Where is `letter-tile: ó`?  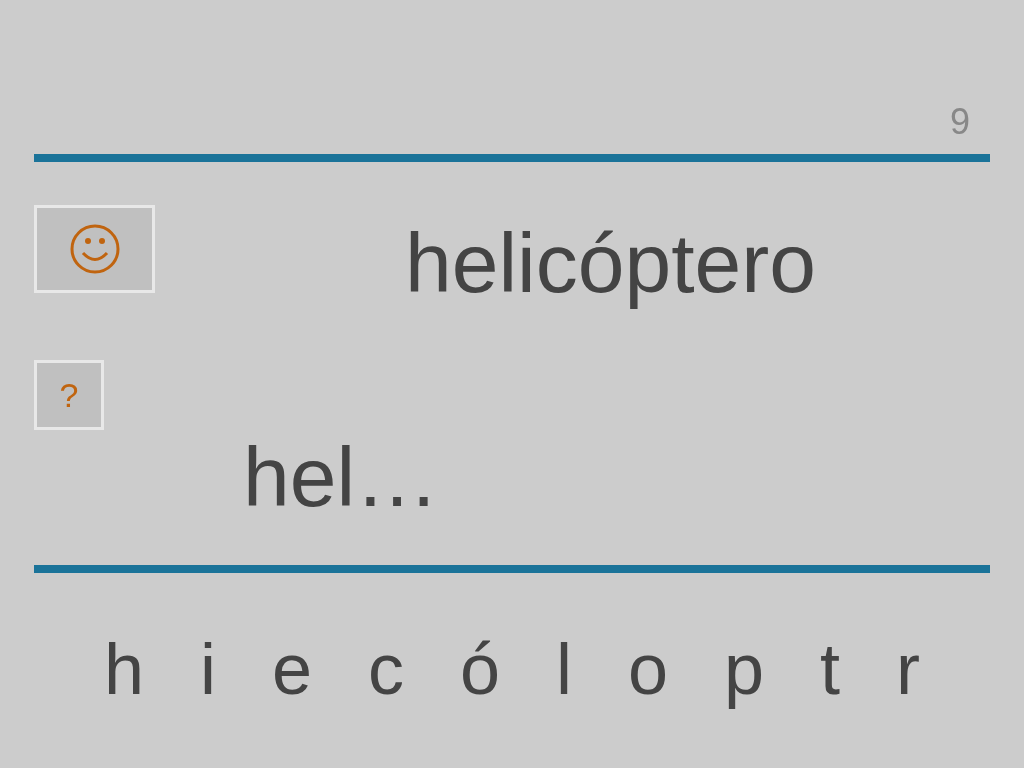 letter-tile: ó is located at coordinates (479, 669).